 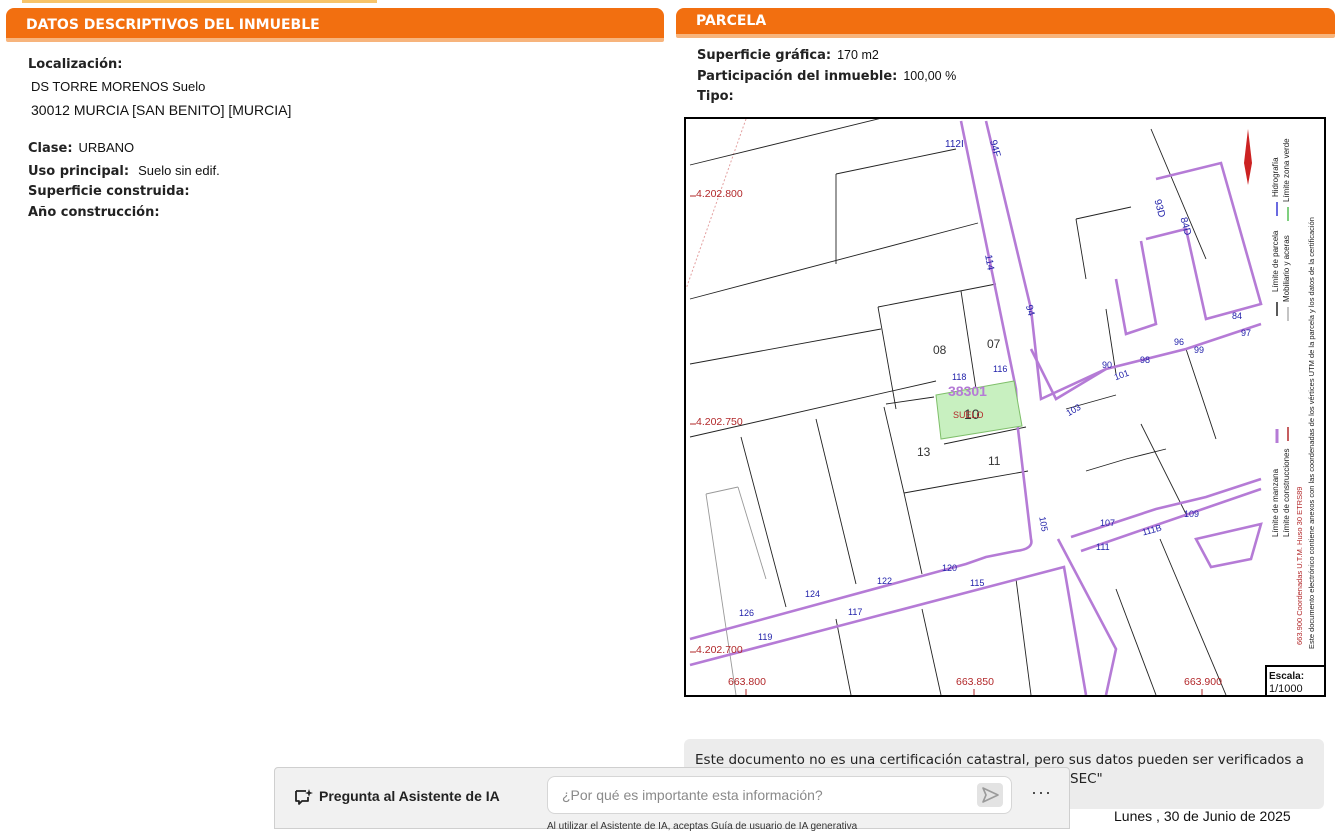 I want to click on parcel-number: 13, so click(x=924, y=452).